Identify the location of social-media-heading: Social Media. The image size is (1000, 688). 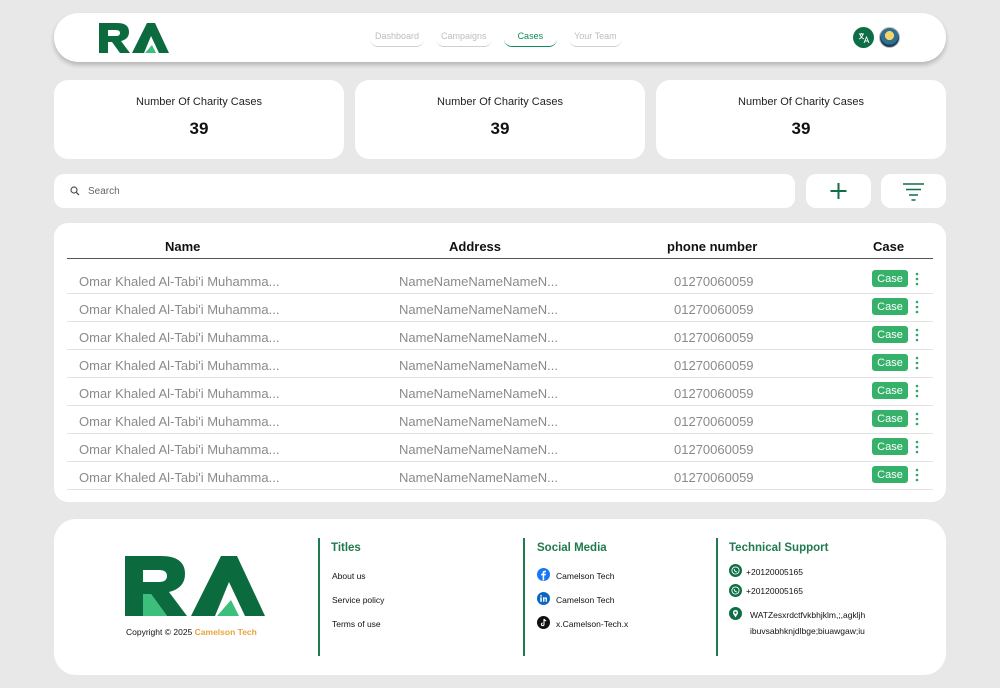
(572, 548).